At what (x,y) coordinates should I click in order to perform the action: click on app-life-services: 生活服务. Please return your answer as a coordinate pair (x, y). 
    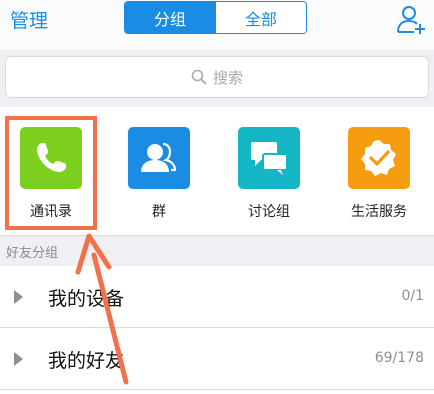
    Looking at the image, I should click on (370, 171).